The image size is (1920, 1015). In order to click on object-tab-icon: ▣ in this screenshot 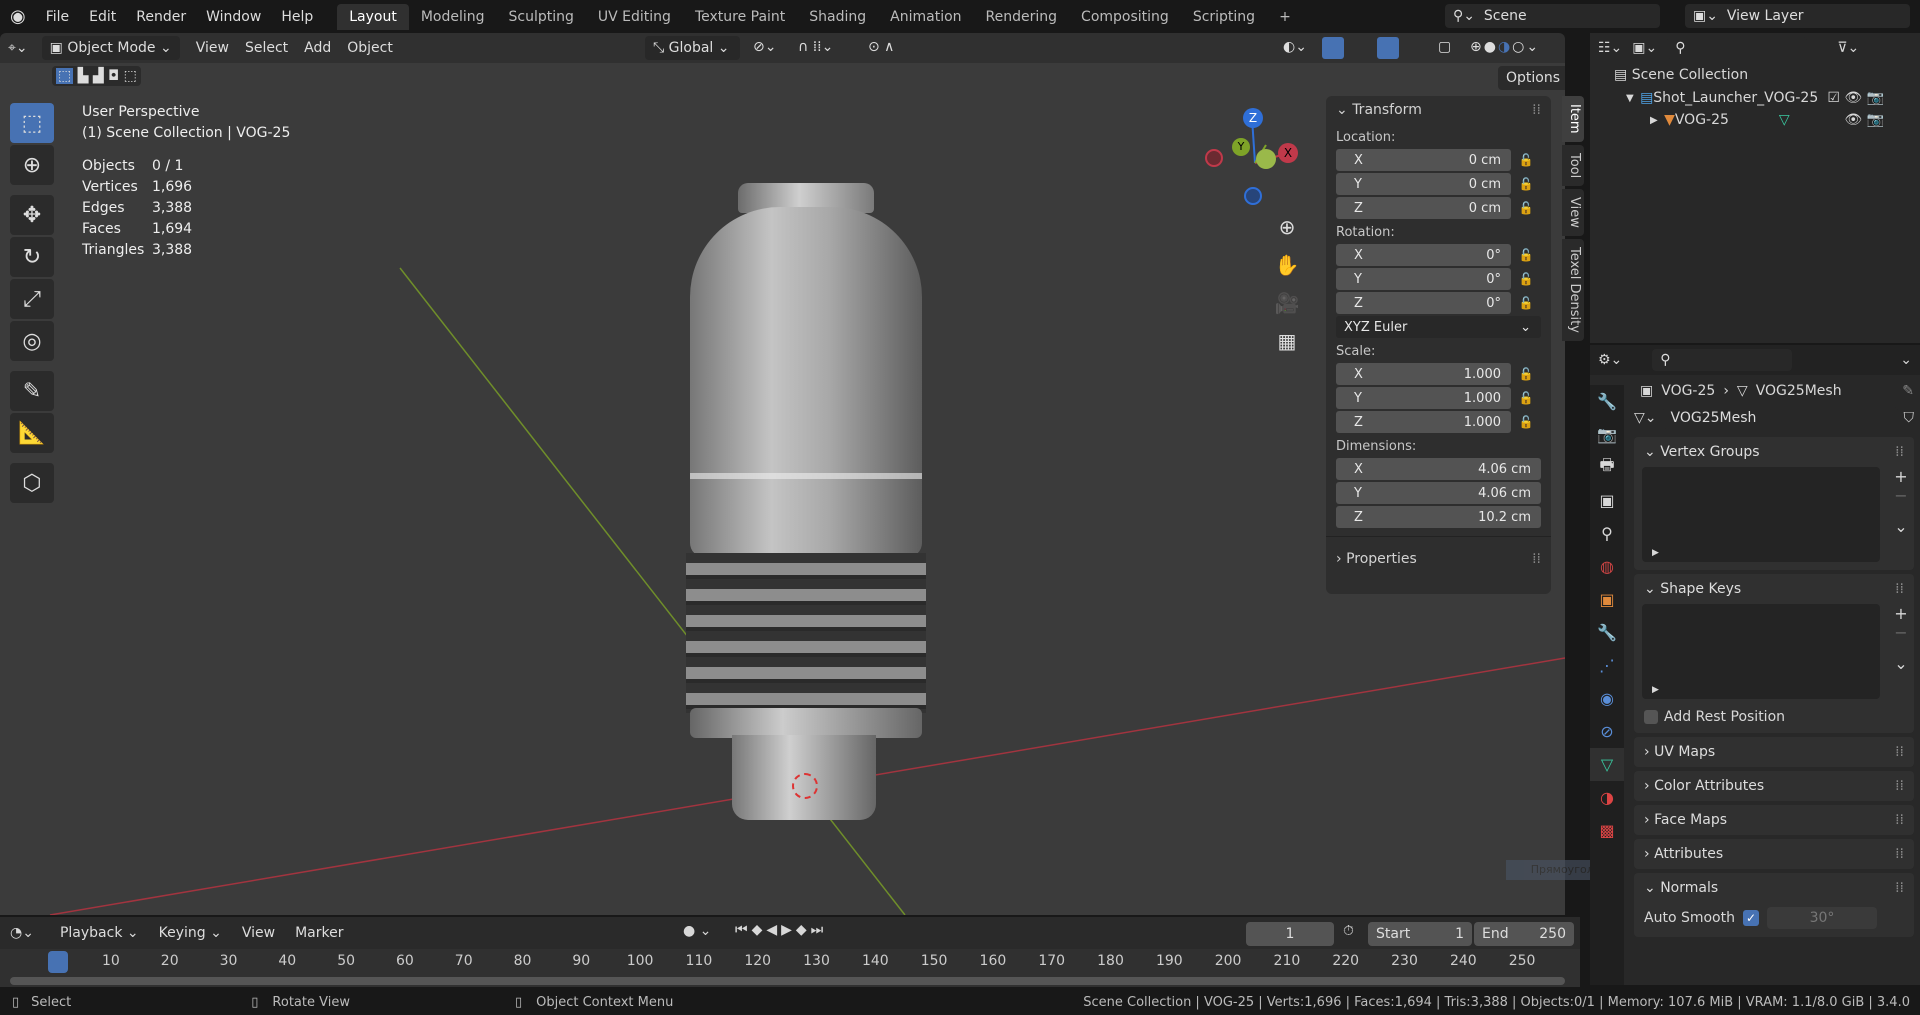, I will do `click(1607, 599)`.